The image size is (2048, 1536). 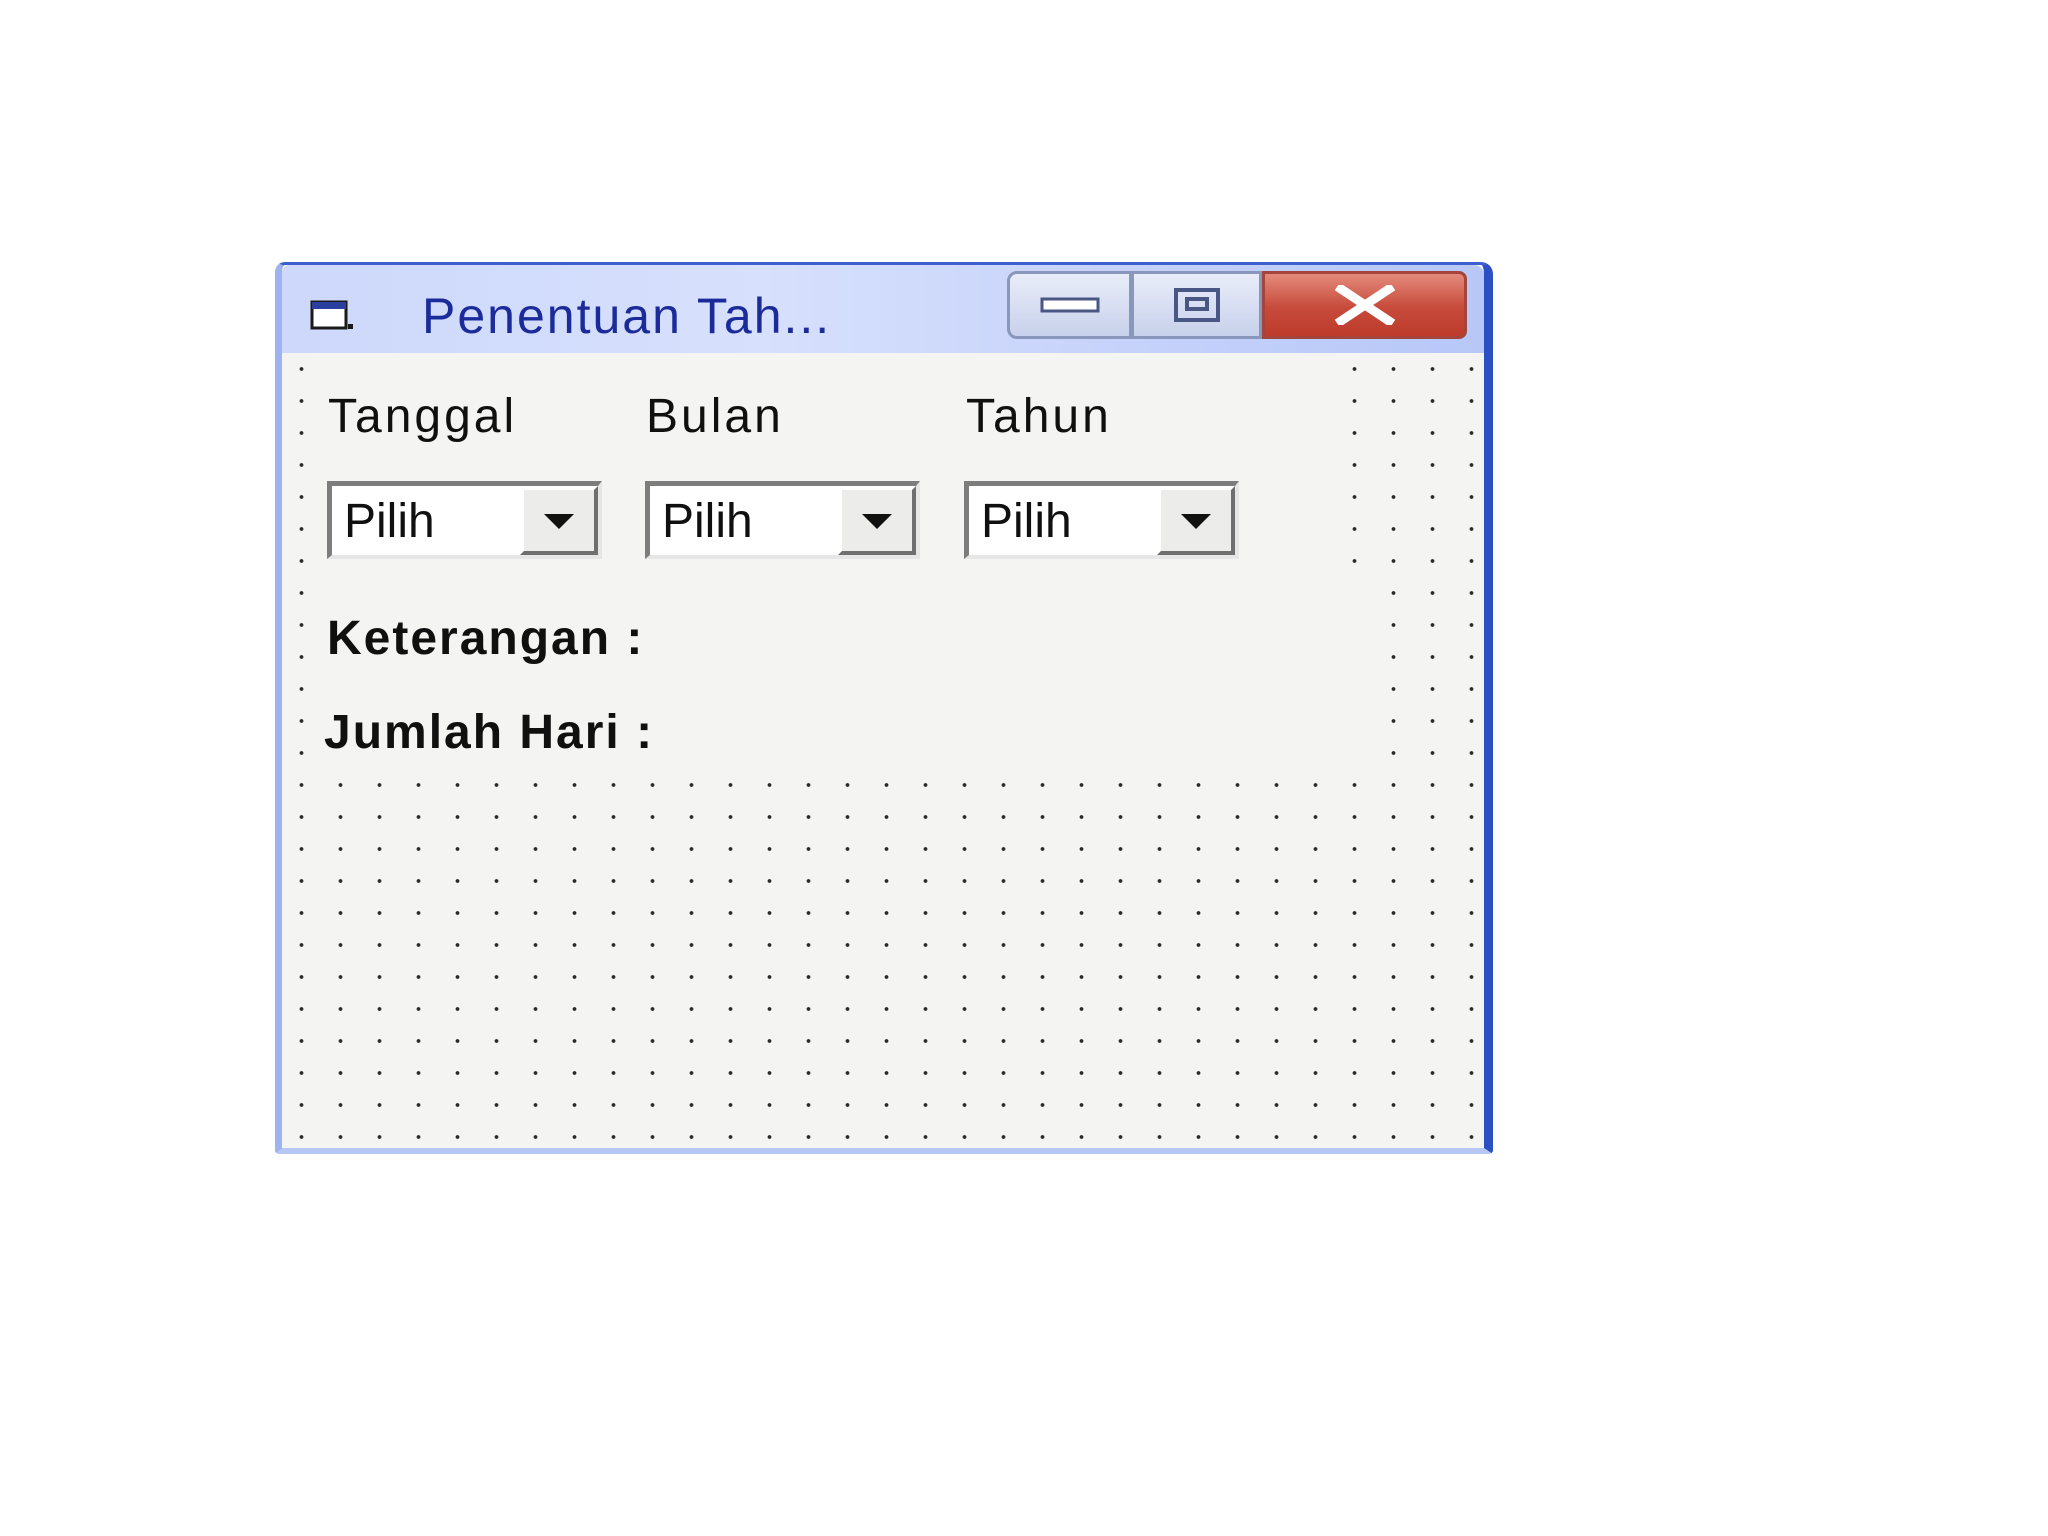 I want to click on tahun-combo-value: Pilih, so click(x=1026, y=521).